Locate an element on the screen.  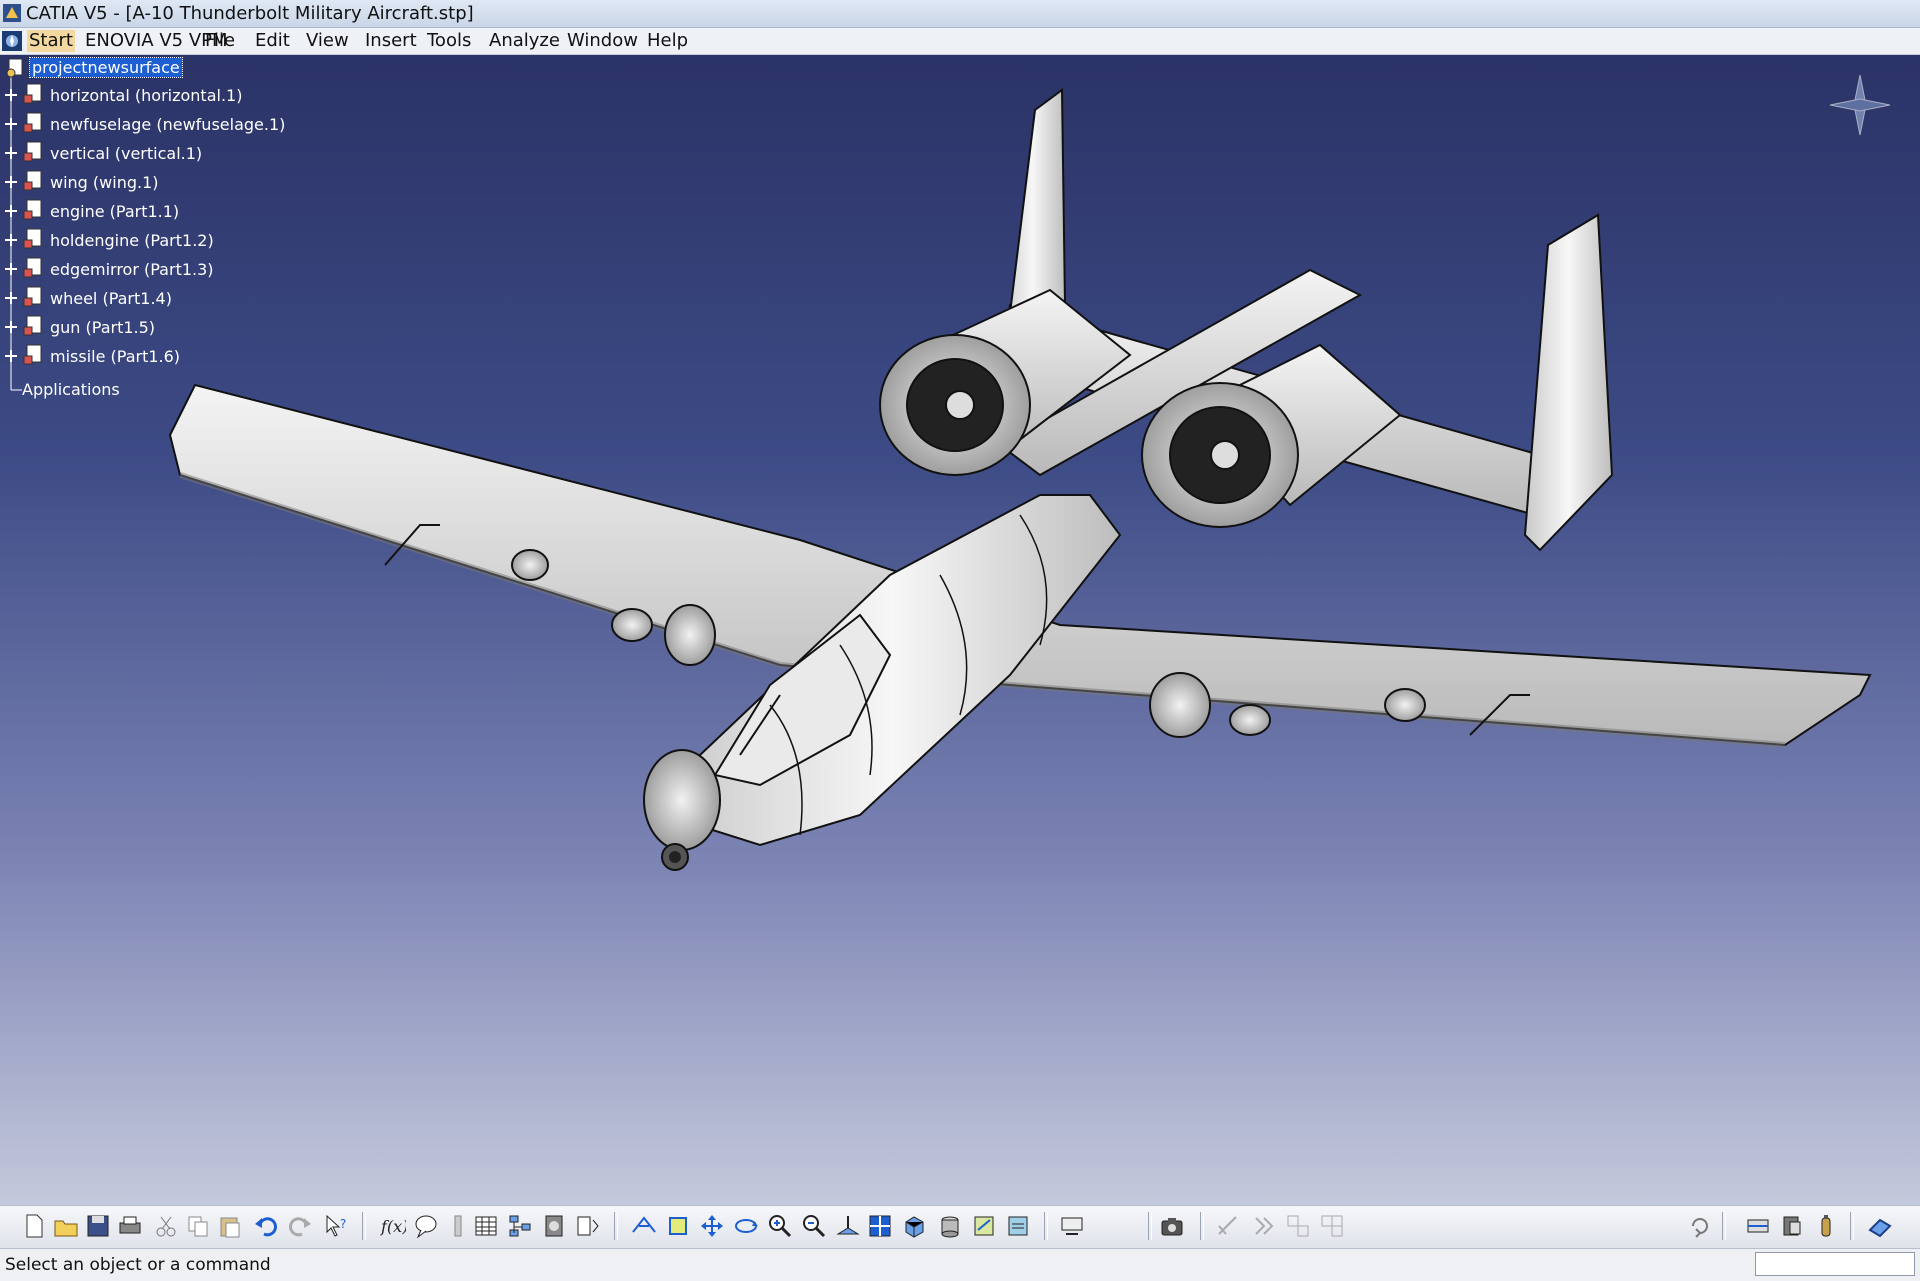
constraint-icon is located at coordinates (1298, 1226).